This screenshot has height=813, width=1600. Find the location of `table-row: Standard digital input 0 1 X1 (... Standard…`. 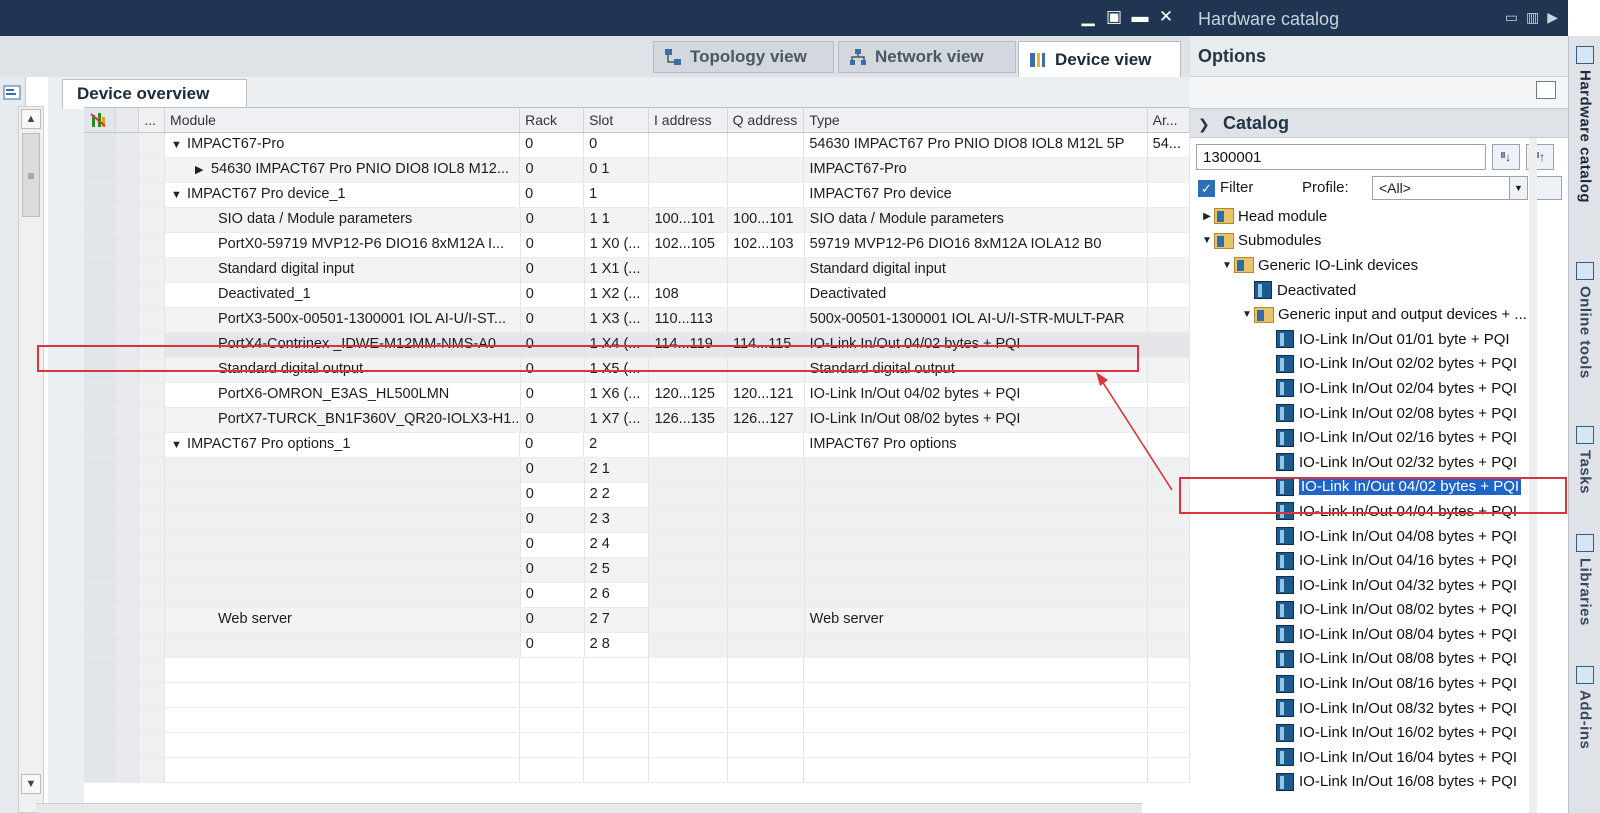

table-row: Standard digital input 0 1 X1 (... Standard… is located at coordinates (637, 270).